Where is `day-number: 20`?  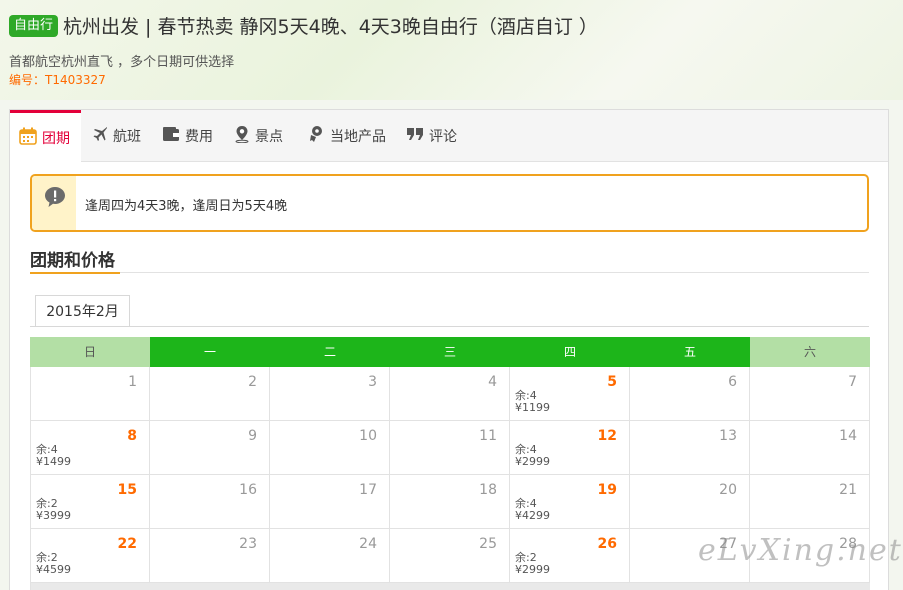
day-number: 20 is located at coordinates (728, 490).